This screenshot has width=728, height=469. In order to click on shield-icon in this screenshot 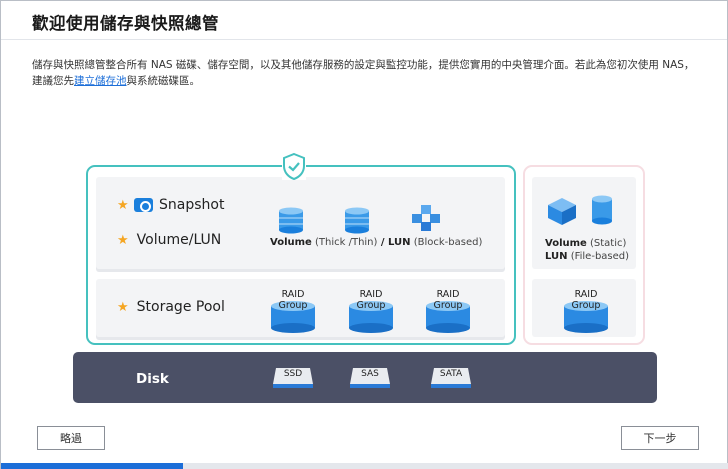, I will do `click(294, 166)`.